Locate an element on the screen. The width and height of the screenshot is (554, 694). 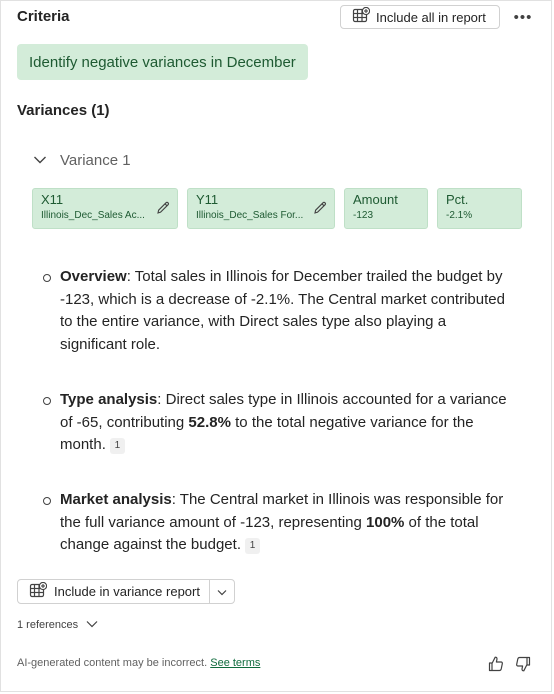
card-value: -123 is located at coordinates (363, 215).